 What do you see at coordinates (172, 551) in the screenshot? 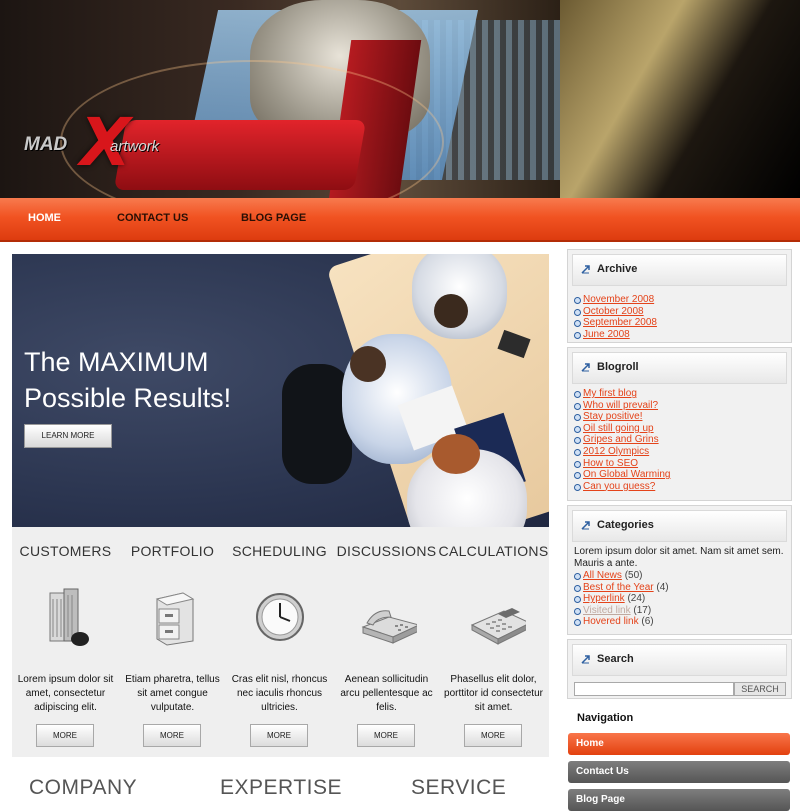
I see `feature-title: PORTFOLIO` at bounding box center [172, 551].